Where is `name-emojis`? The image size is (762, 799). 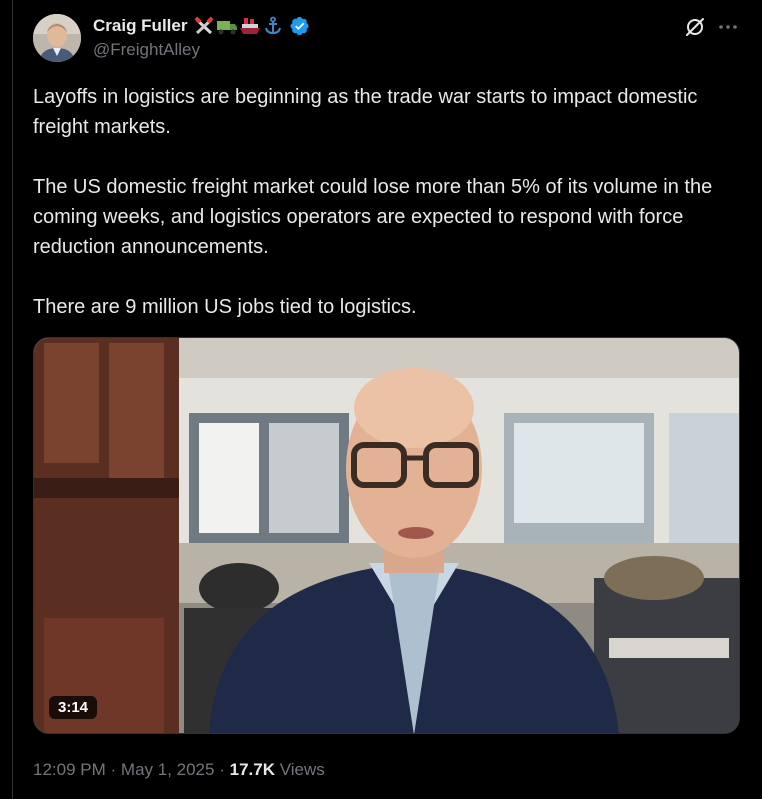 name-emojis is located at coordinates (238, 26).